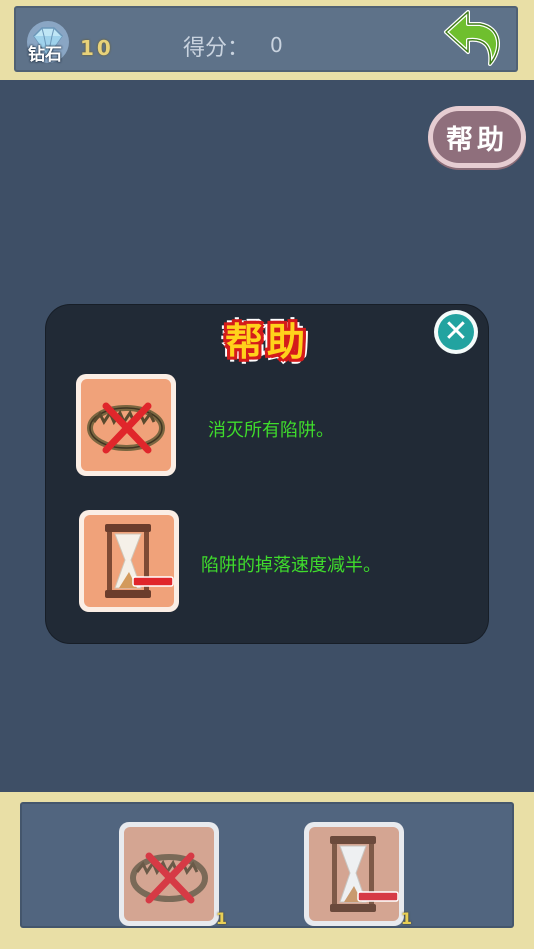 This screenshot has height=949, width=534. Describe the element at coordinates (267, 865) in the screenshot. I see `bottom-toolbar-panel` at that location.